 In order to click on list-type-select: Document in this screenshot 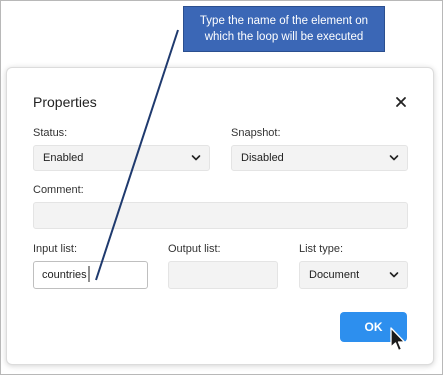, I will do `click(353, 275)`.